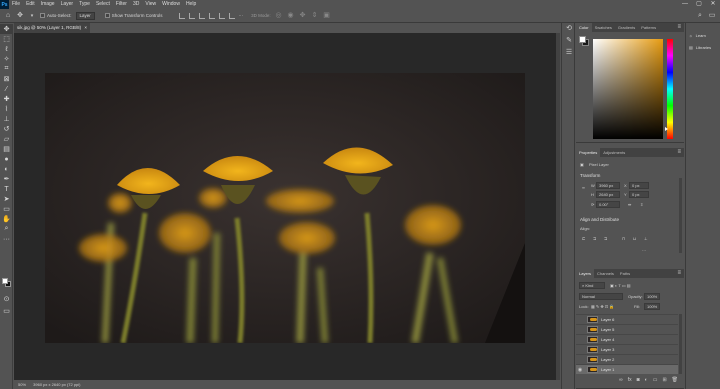 This screenshot has height=389, width=720. Describe the element at coordinates (6, 79) in the screenshot. I see `frame-tool-icon: ⊠` at that location.